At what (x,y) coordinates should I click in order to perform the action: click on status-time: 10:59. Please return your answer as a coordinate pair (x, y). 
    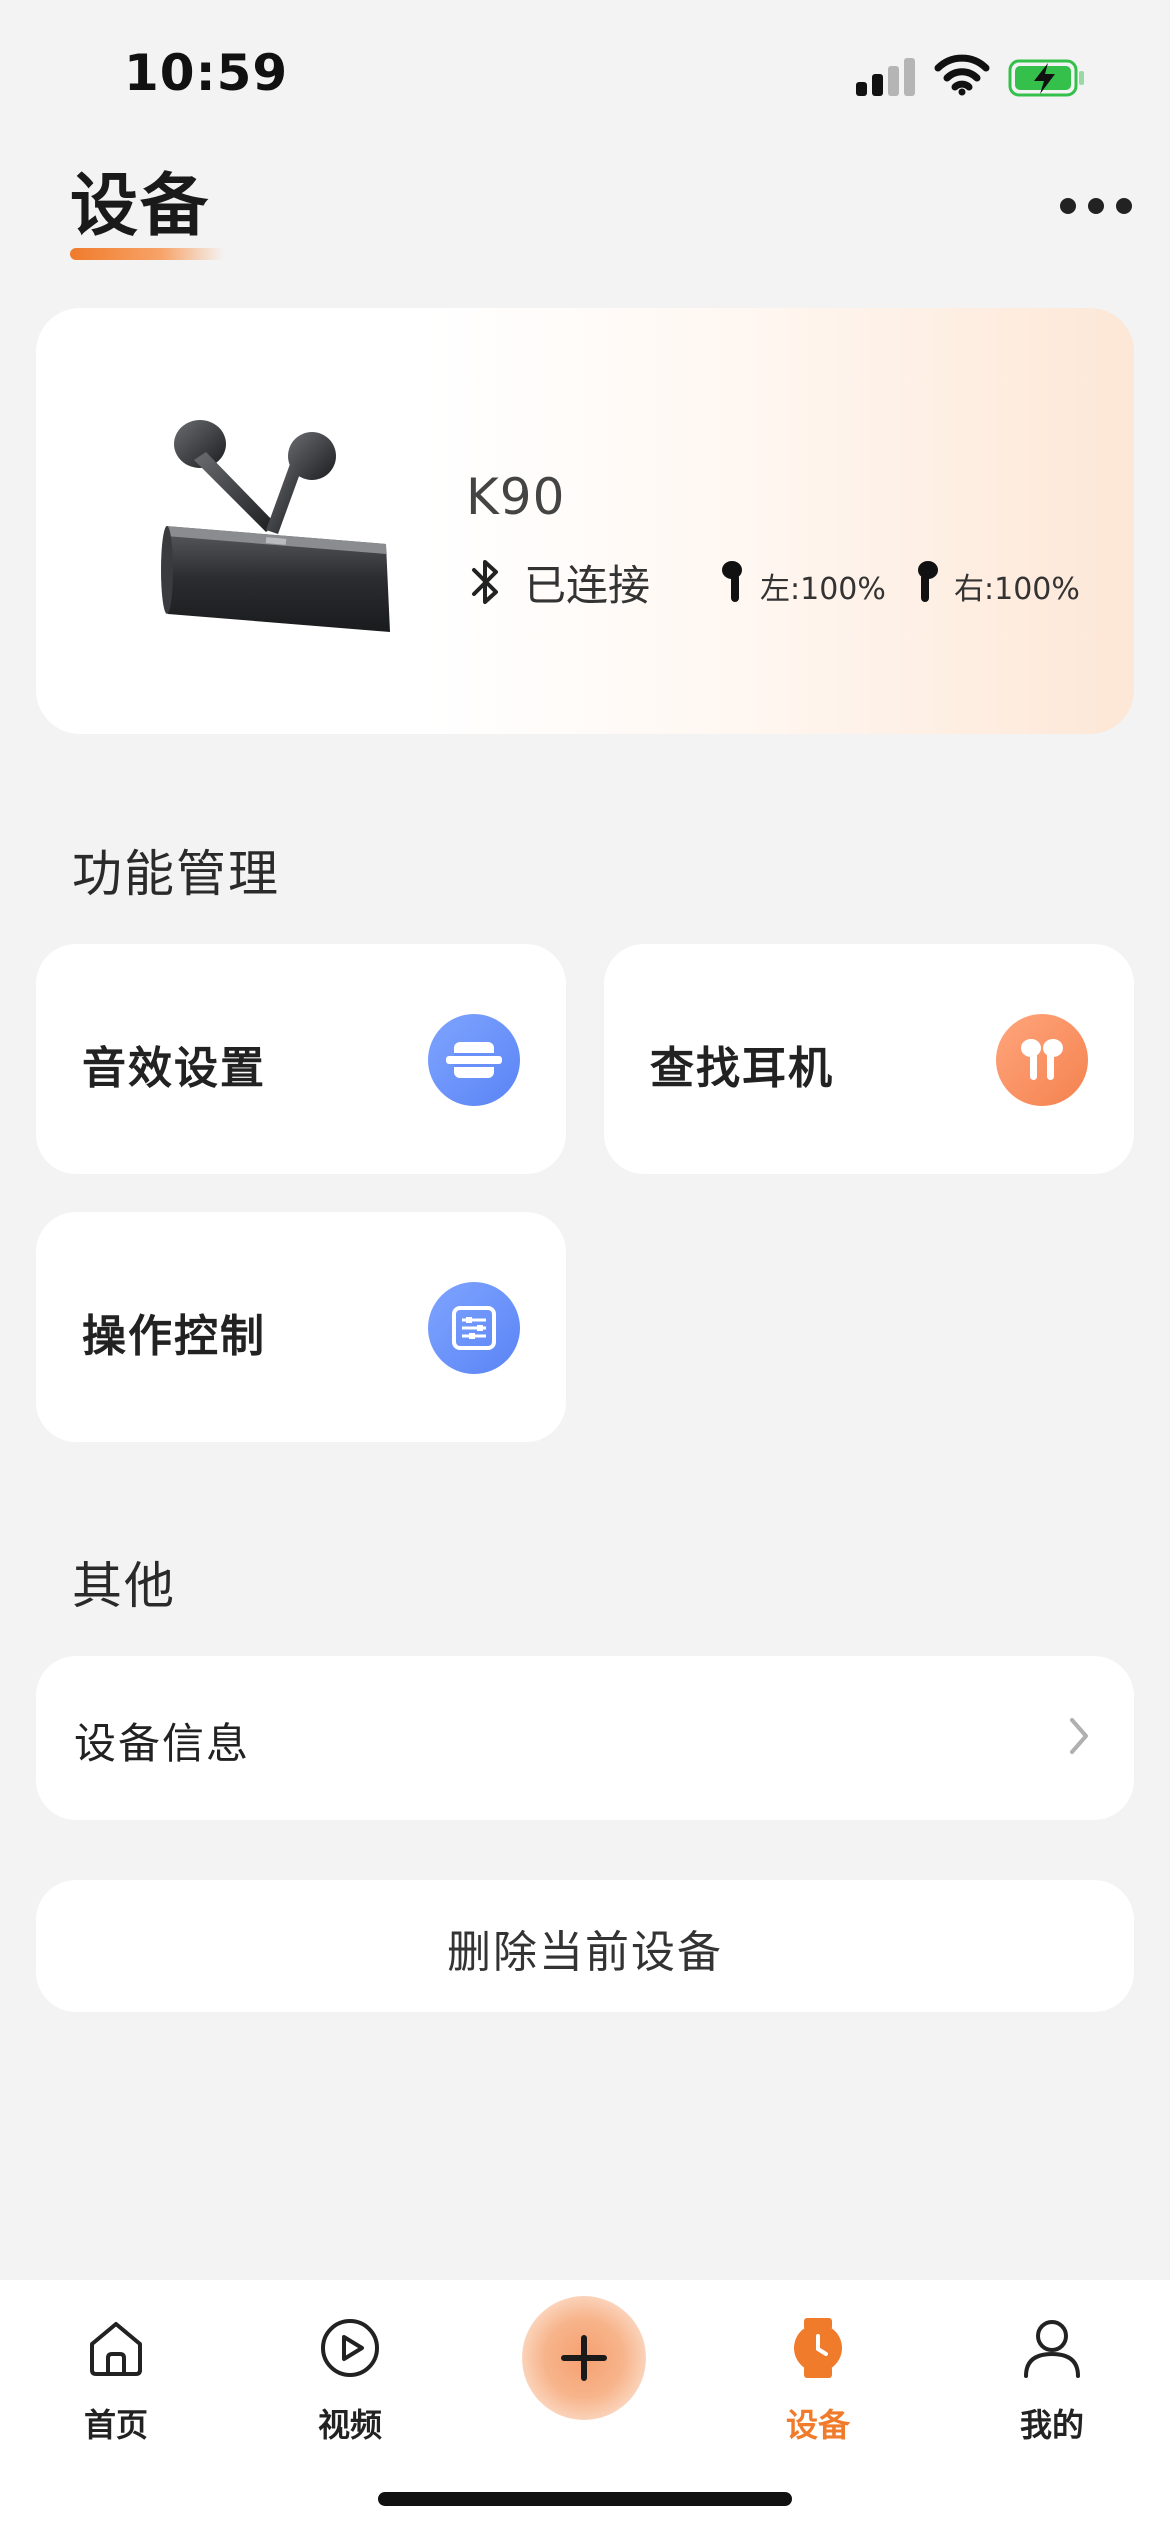
    Looking at the image, I should click on (206, 73).